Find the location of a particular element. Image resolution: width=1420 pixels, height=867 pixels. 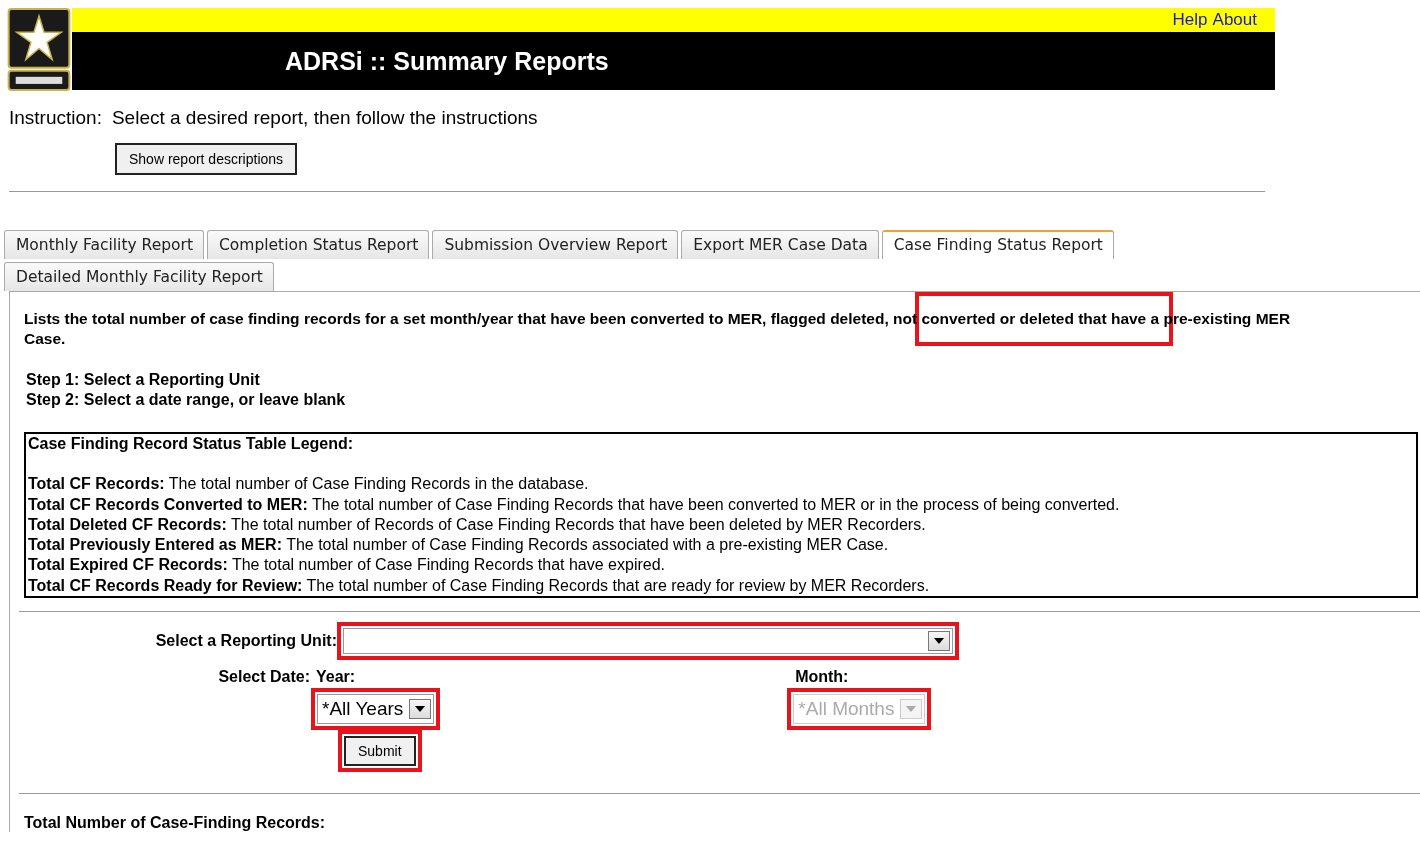

header-link: Help is located at coordinates (1190, 20).